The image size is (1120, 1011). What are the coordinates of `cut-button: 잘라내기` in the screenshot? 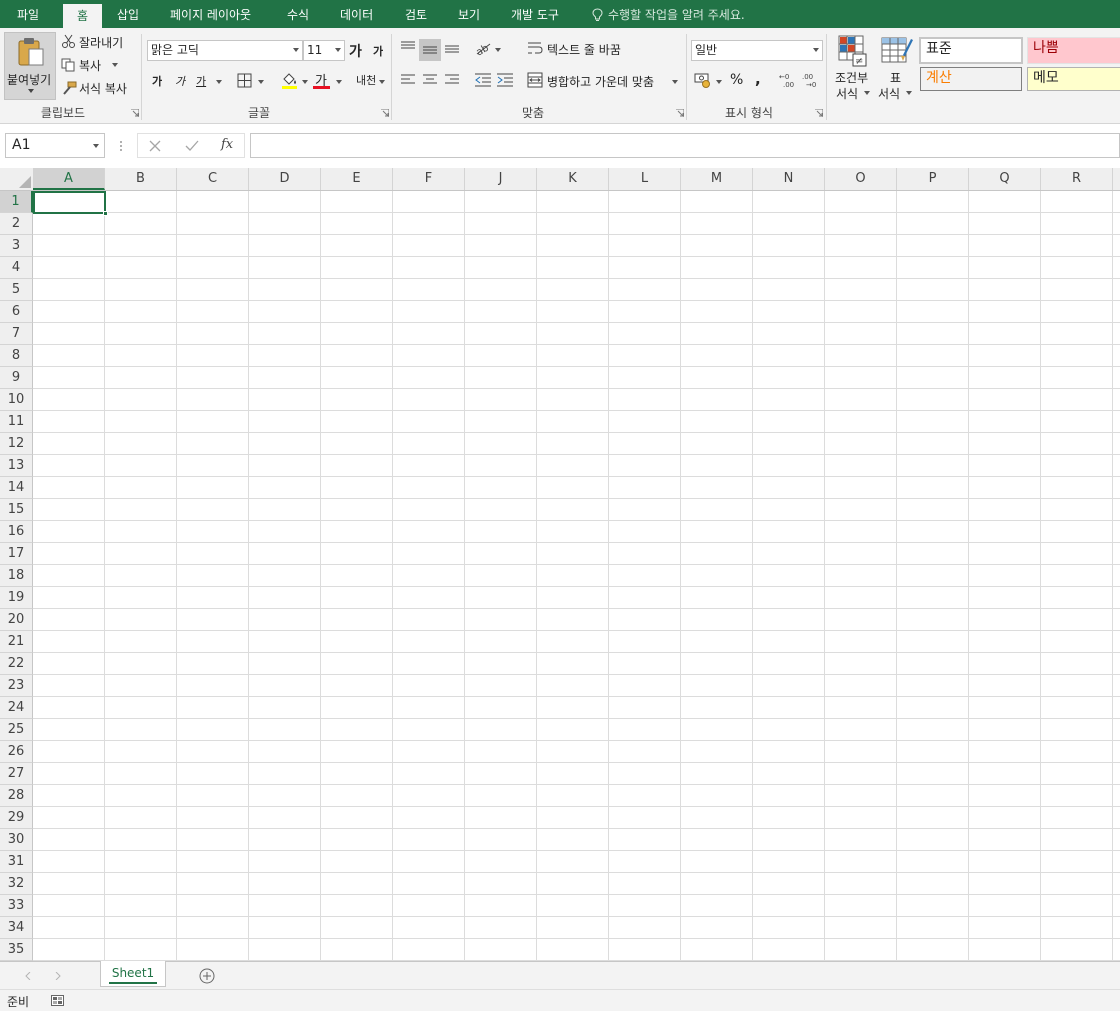 It's located at (101, 42).